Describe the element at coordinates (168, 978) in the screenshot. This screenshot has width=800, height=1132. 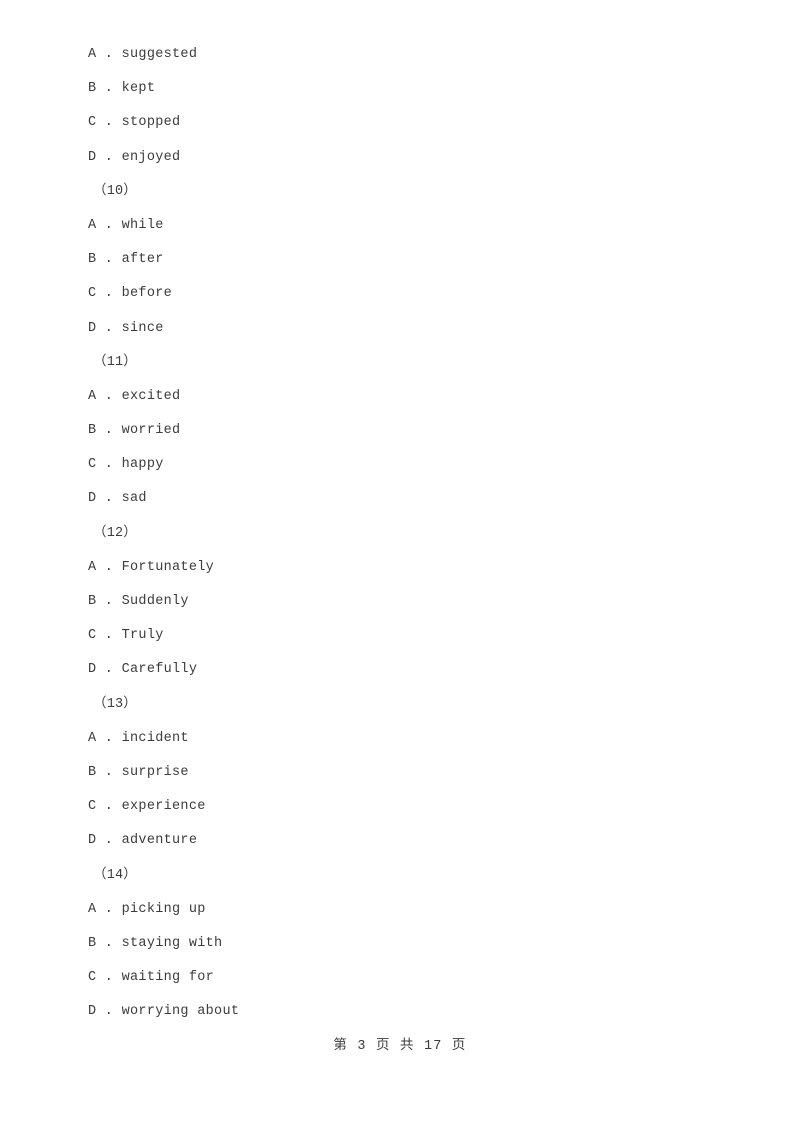
I see `option-text: waiting for` at that location.